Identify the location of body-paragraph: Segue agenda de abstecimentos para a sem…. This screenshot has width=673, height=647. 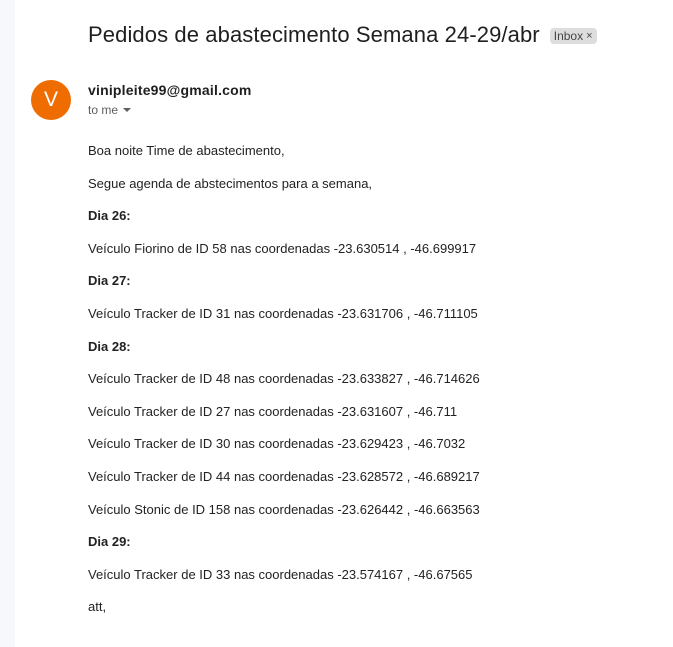
(230, 183).